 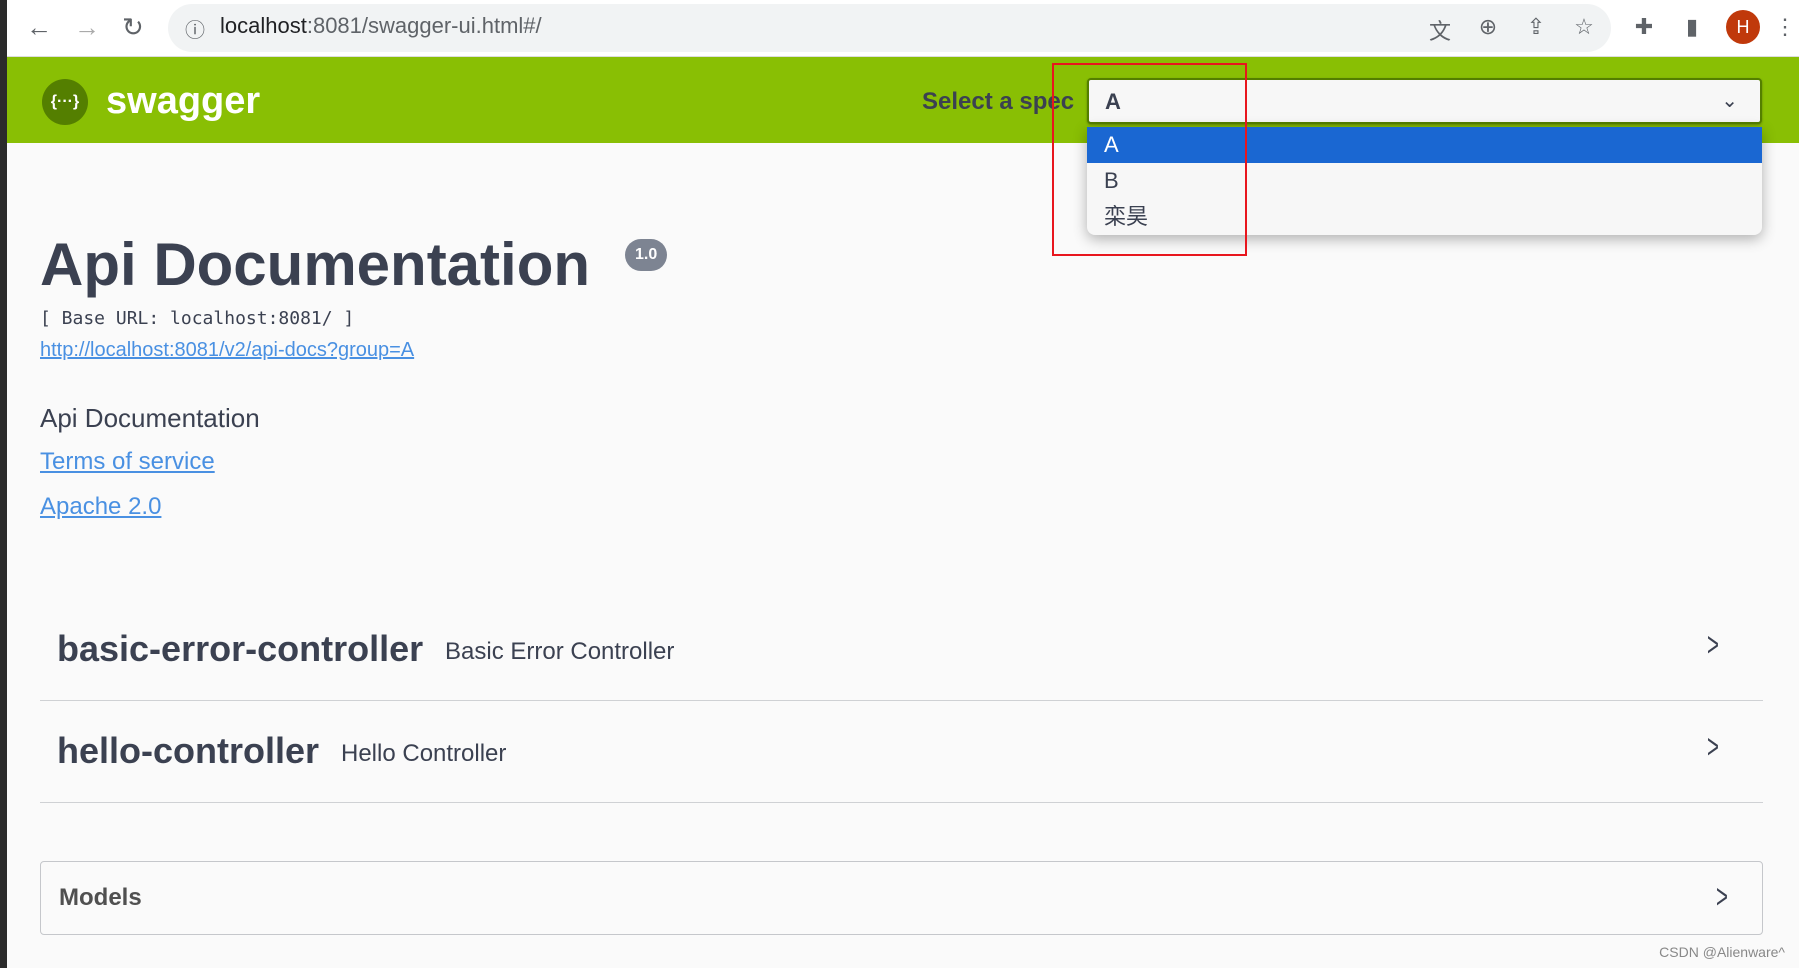 What do you see at coordinates (1440, 30) in the screenshot?
I see `translate-icon: 文` at bounding box center [1440, 30].